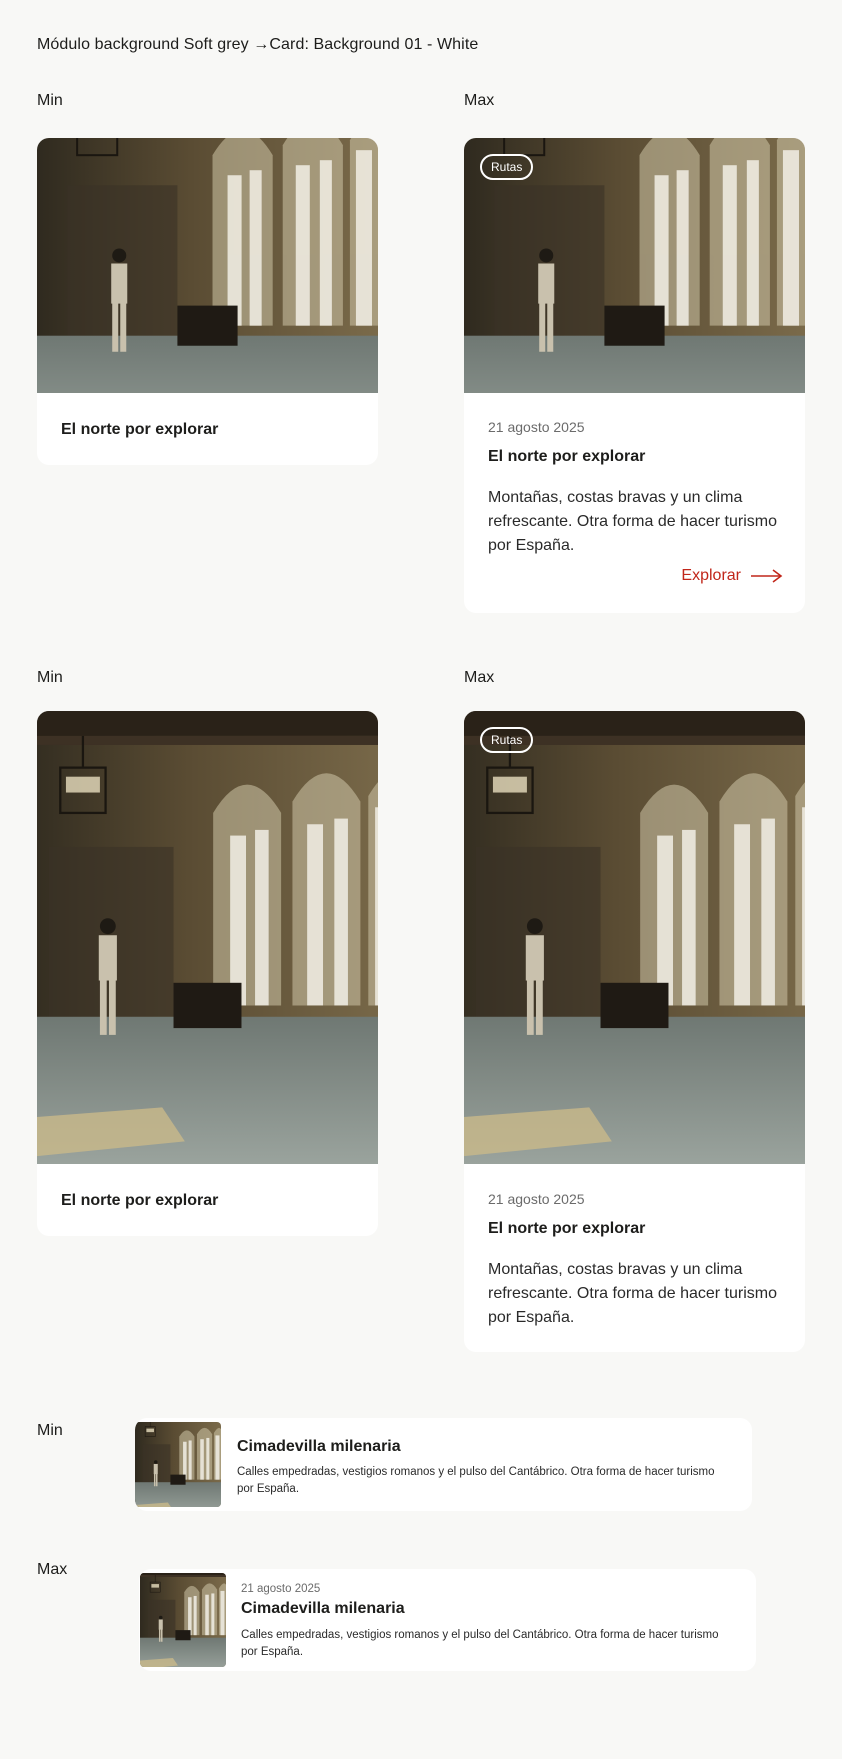 The width and height of the screenshot is (842, 1759). What do you see at coordinates (711, 575) in the screenshot?
I see `explore-link-label: Explorar` at bounding box center [711, 575].